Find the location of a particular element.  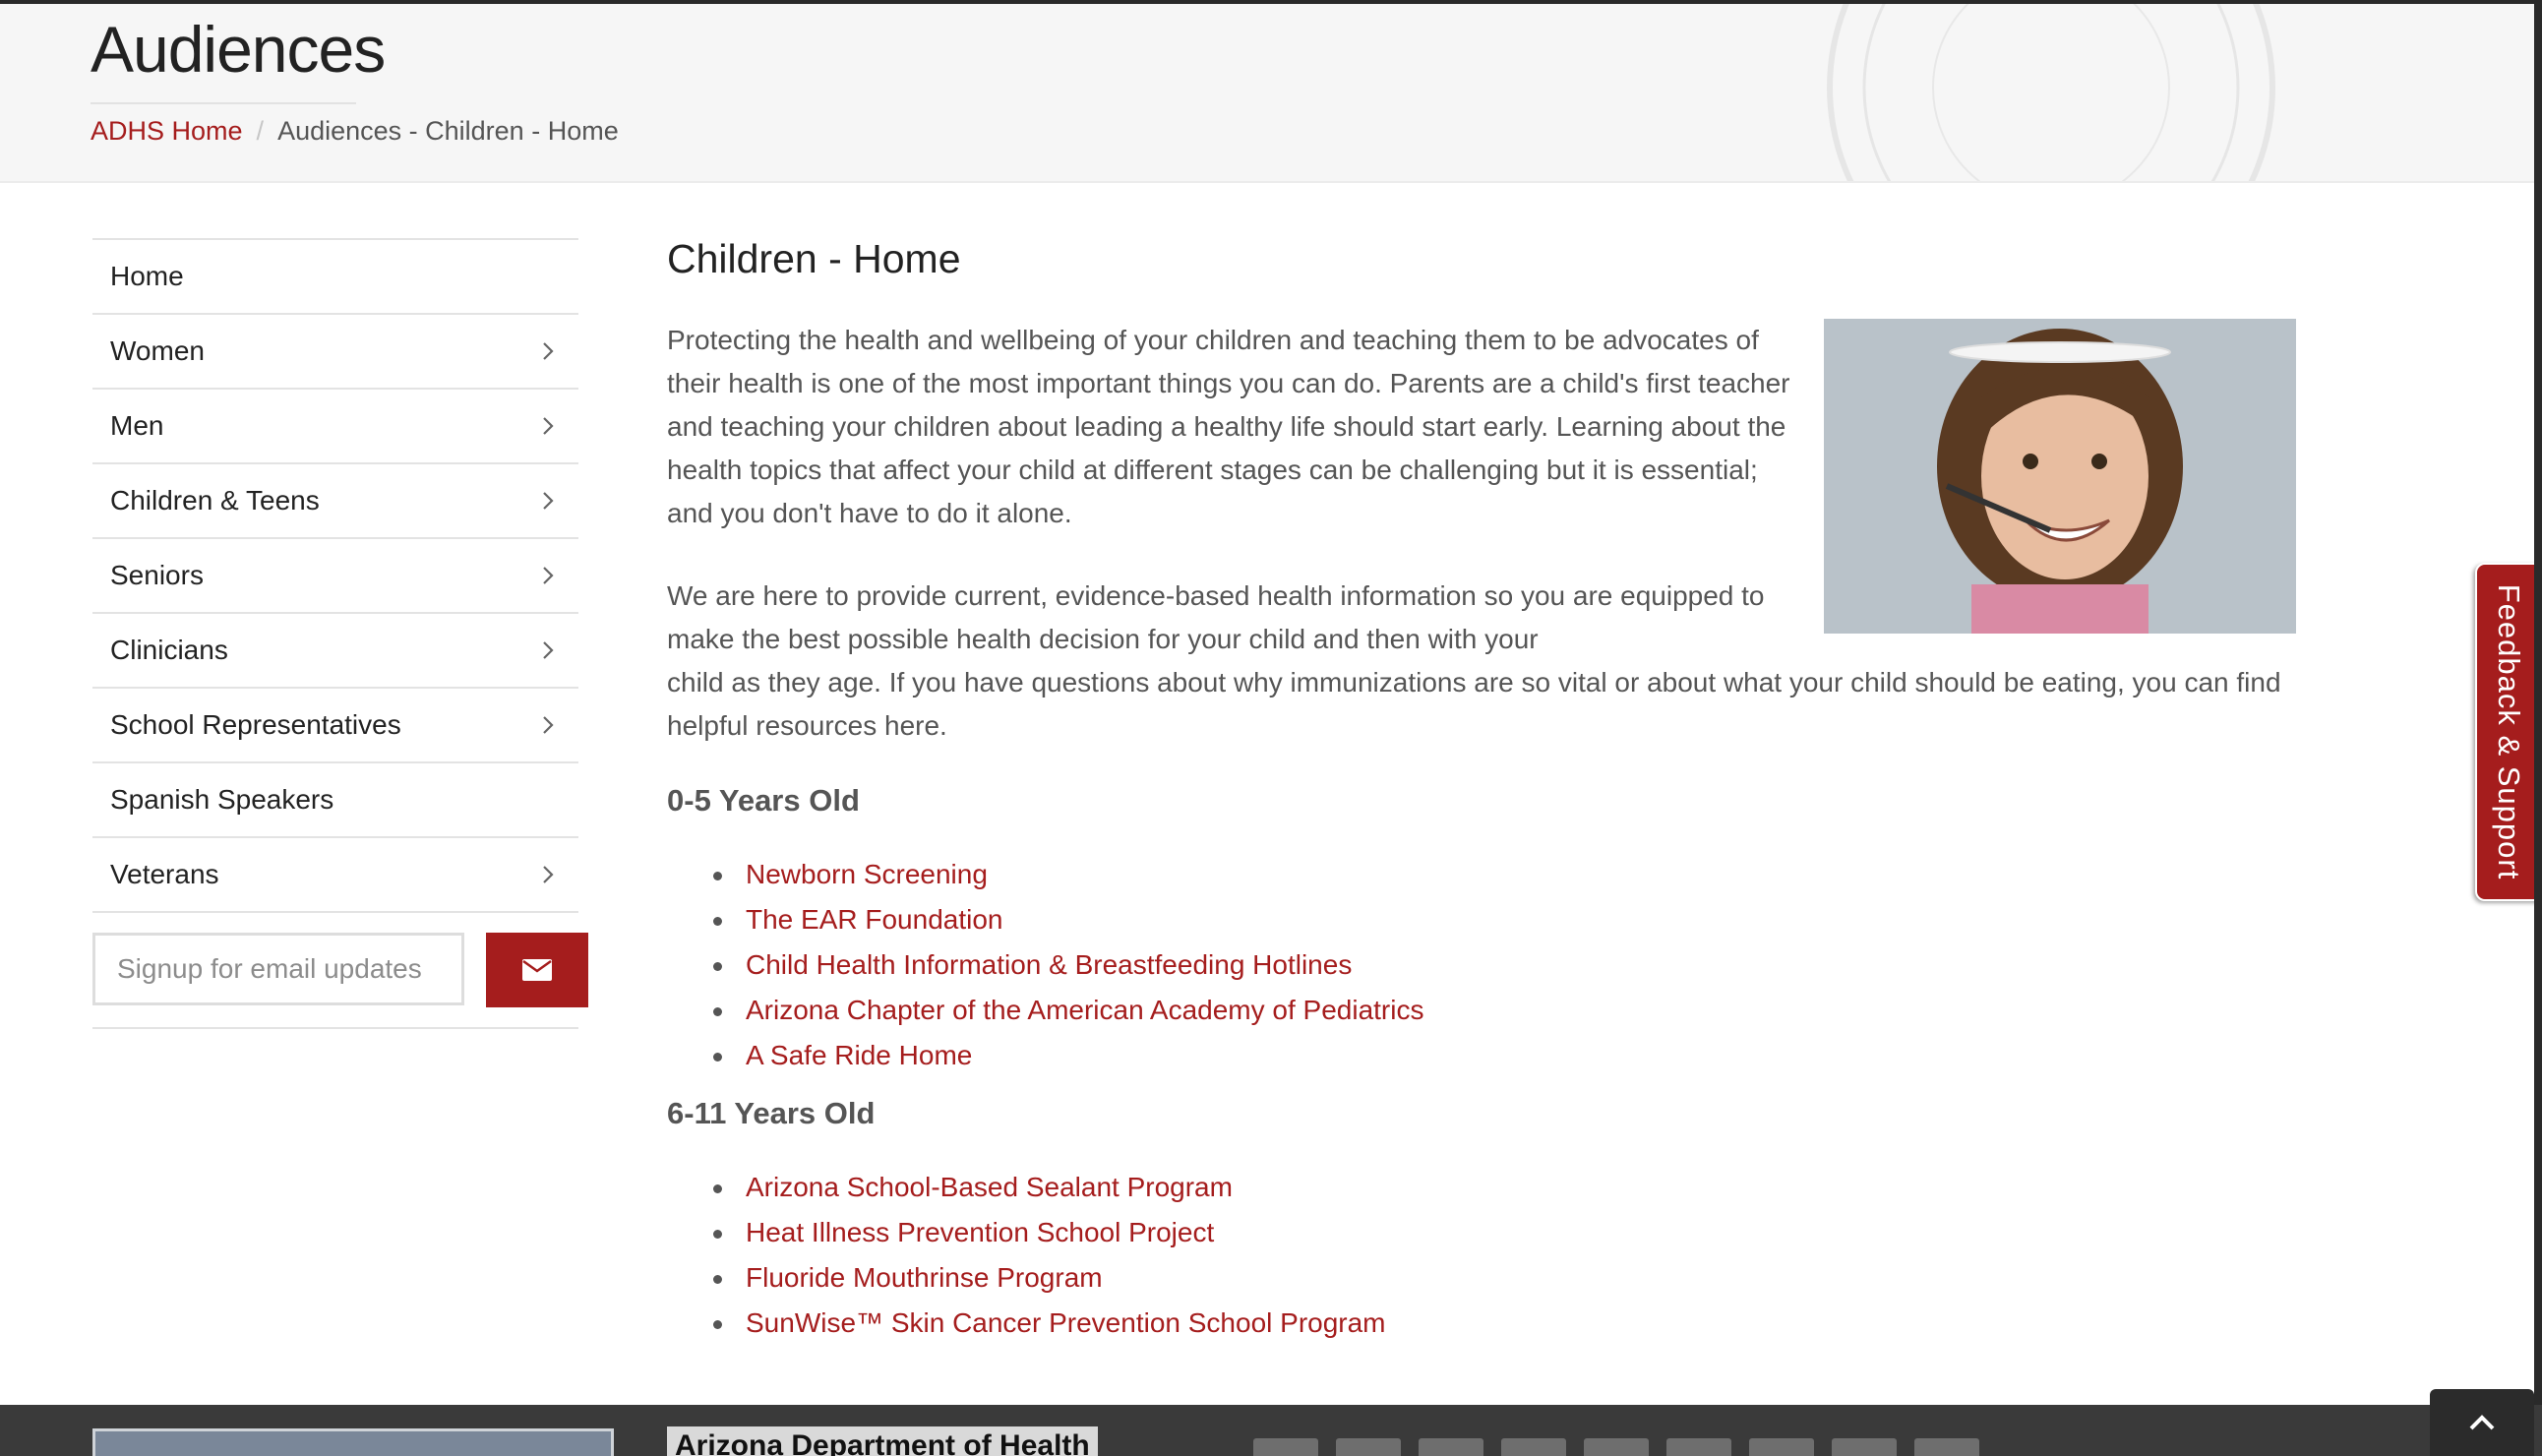

feedback-support-tab: Feedback & Support is located at coordinates (2508, 732).